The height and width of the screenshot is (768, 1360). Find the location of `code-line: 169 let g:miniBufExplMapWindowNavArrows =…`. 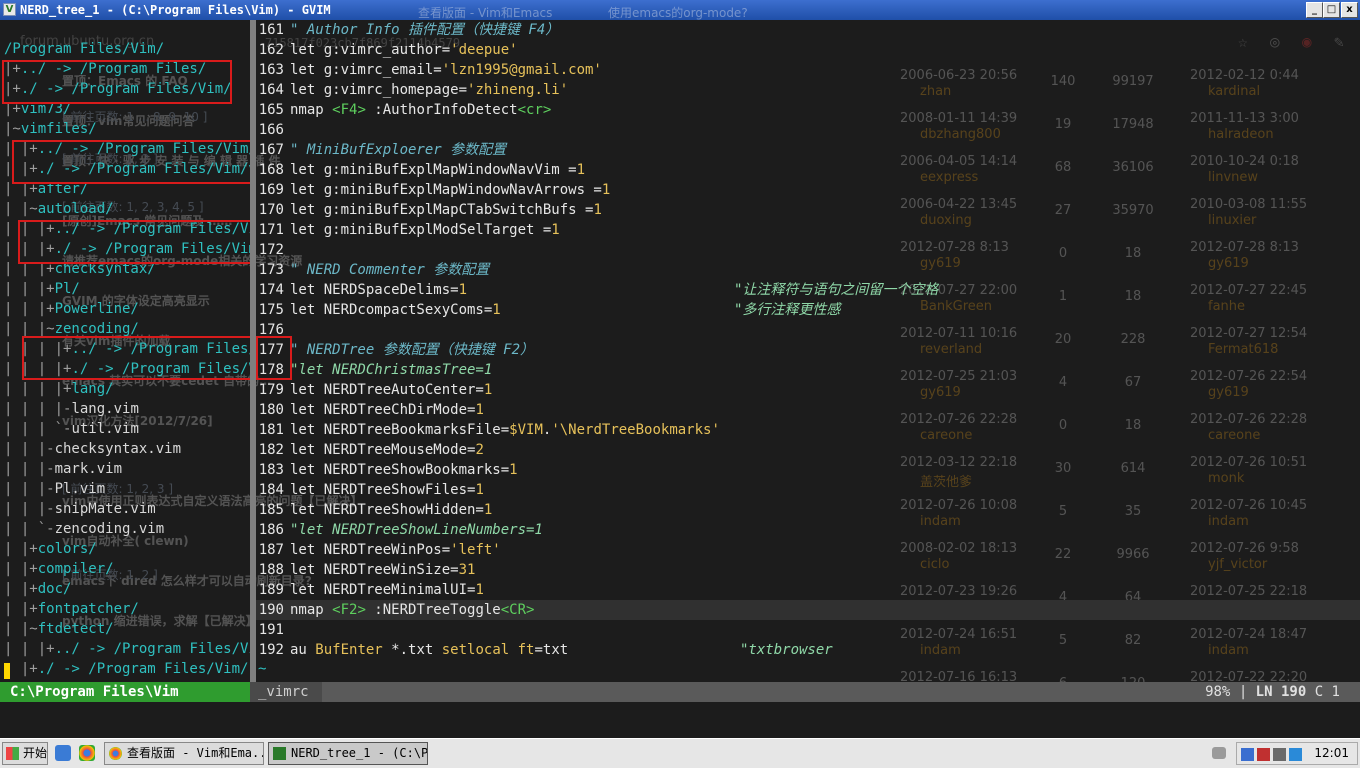

code-line: 169 let g:miniBufExplMapWindowNavArrows =… is located at coordinates (808, 190).